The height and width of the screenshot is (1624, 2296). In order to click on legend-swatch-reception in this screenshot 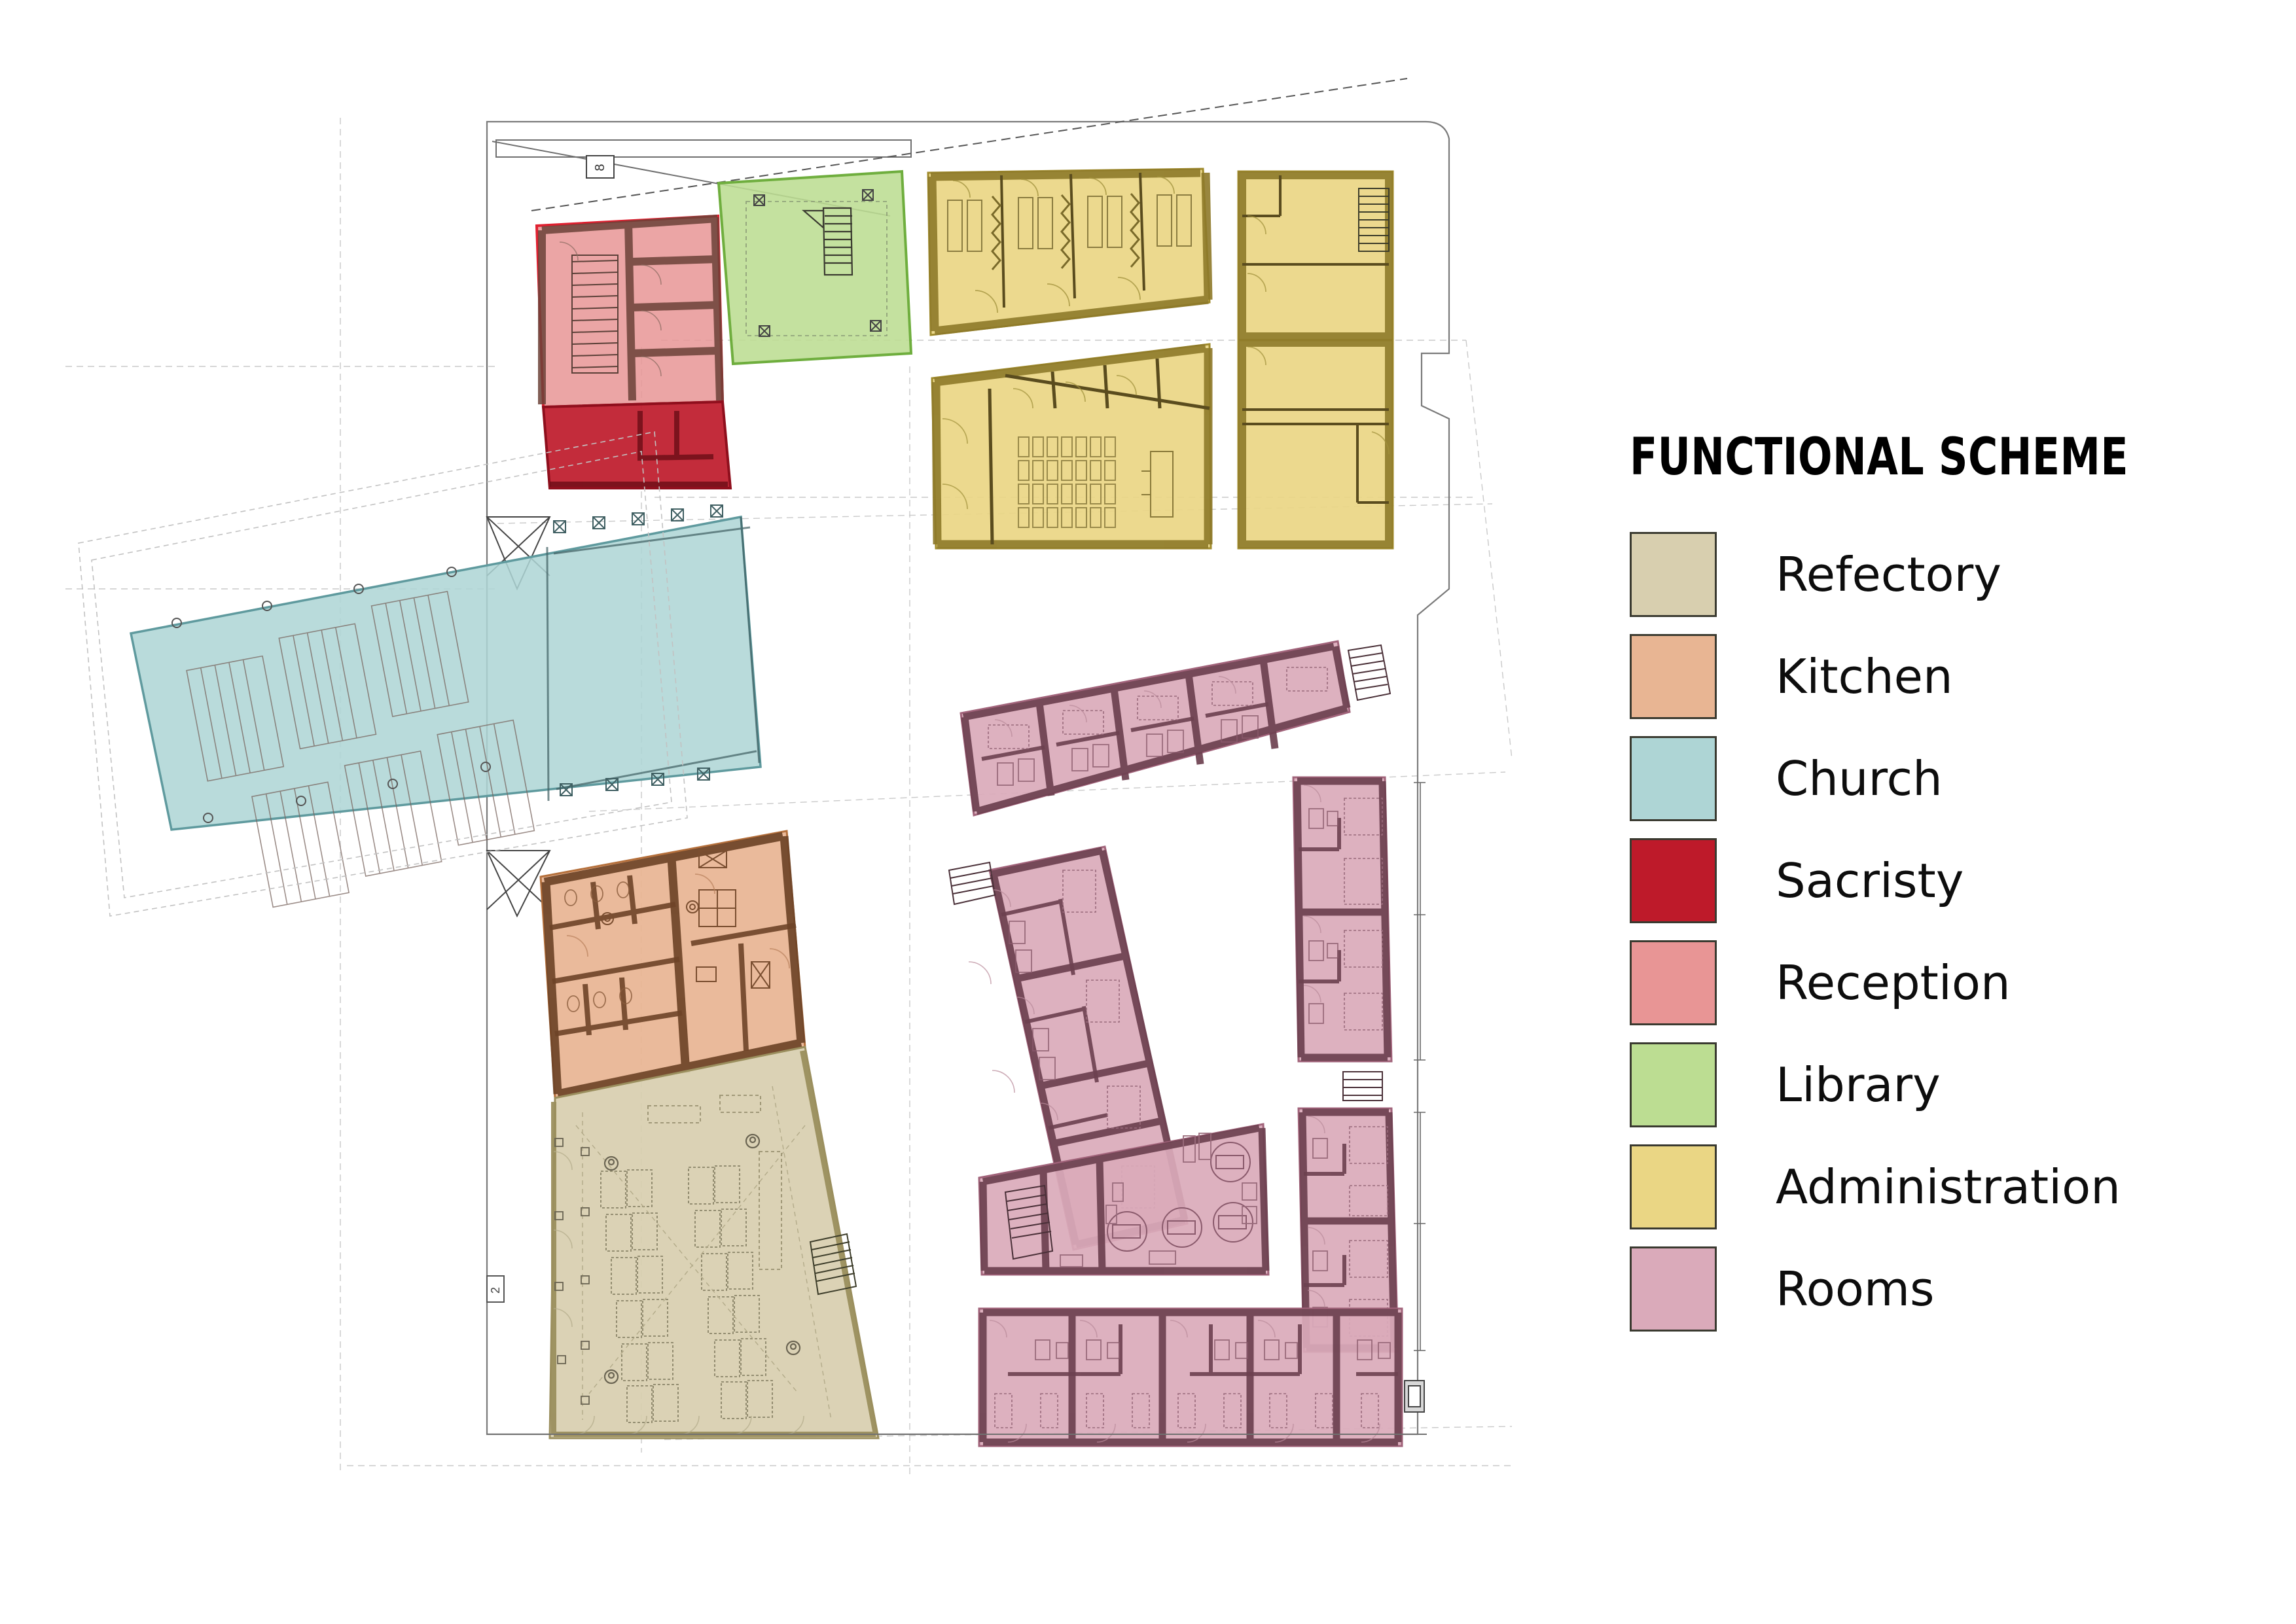, I will do `click(1673, 982)`.